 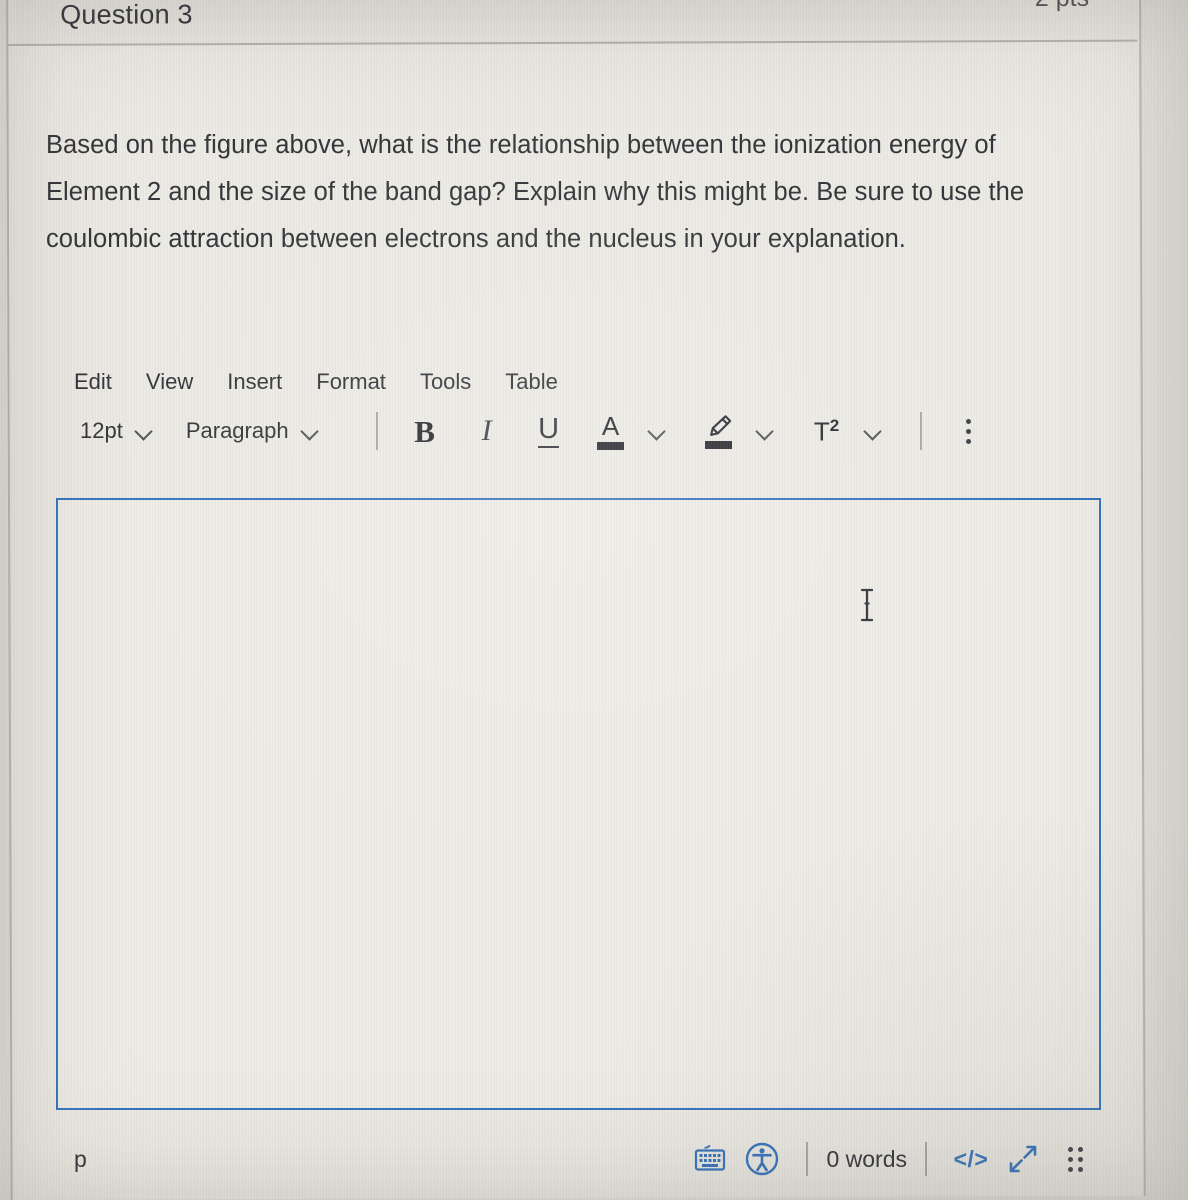 I want to click on html-editor-button: </>, so click(x=971, y=1159).